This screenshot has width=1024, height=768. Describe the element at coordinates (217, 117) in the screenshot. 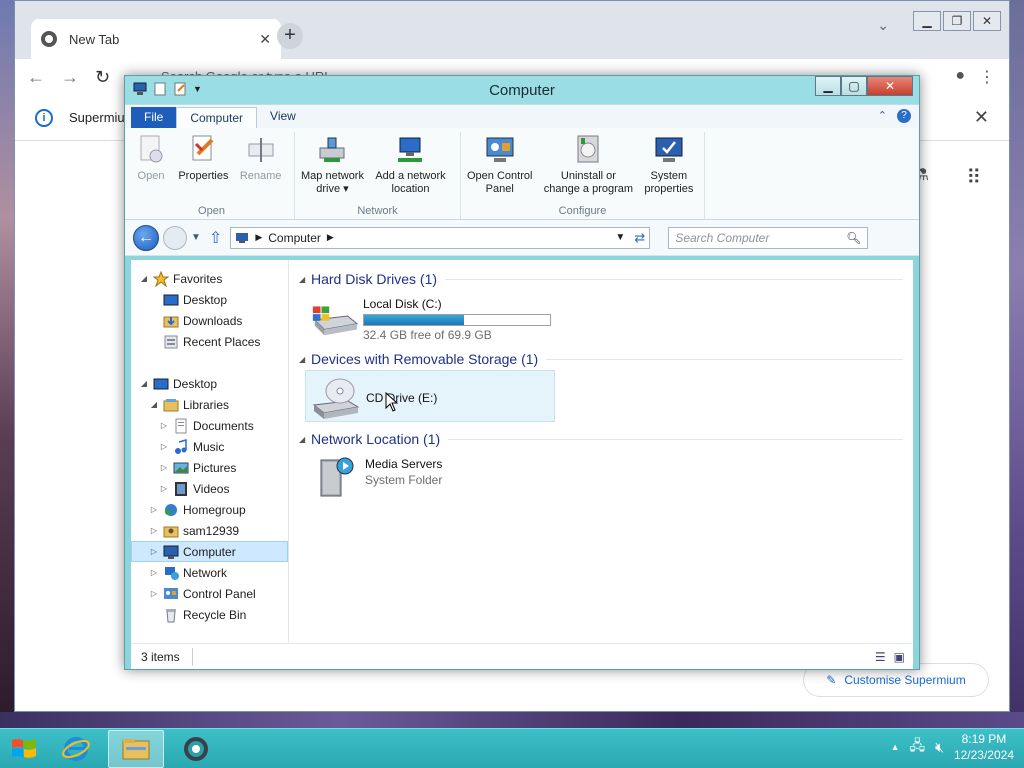

I see `tab-computer: Computer` at that location.